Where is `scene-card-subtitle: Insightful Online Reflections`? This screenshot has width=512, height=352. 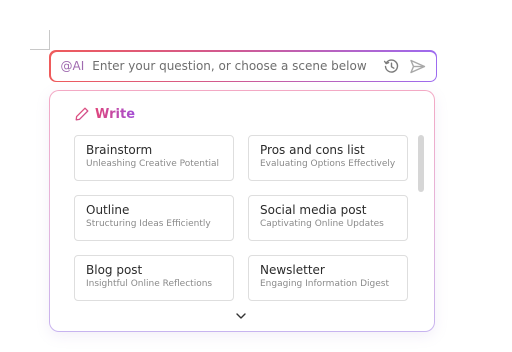 scene-card-subtitle: Insightful Online Reflections is located at coordinates (149, 284).